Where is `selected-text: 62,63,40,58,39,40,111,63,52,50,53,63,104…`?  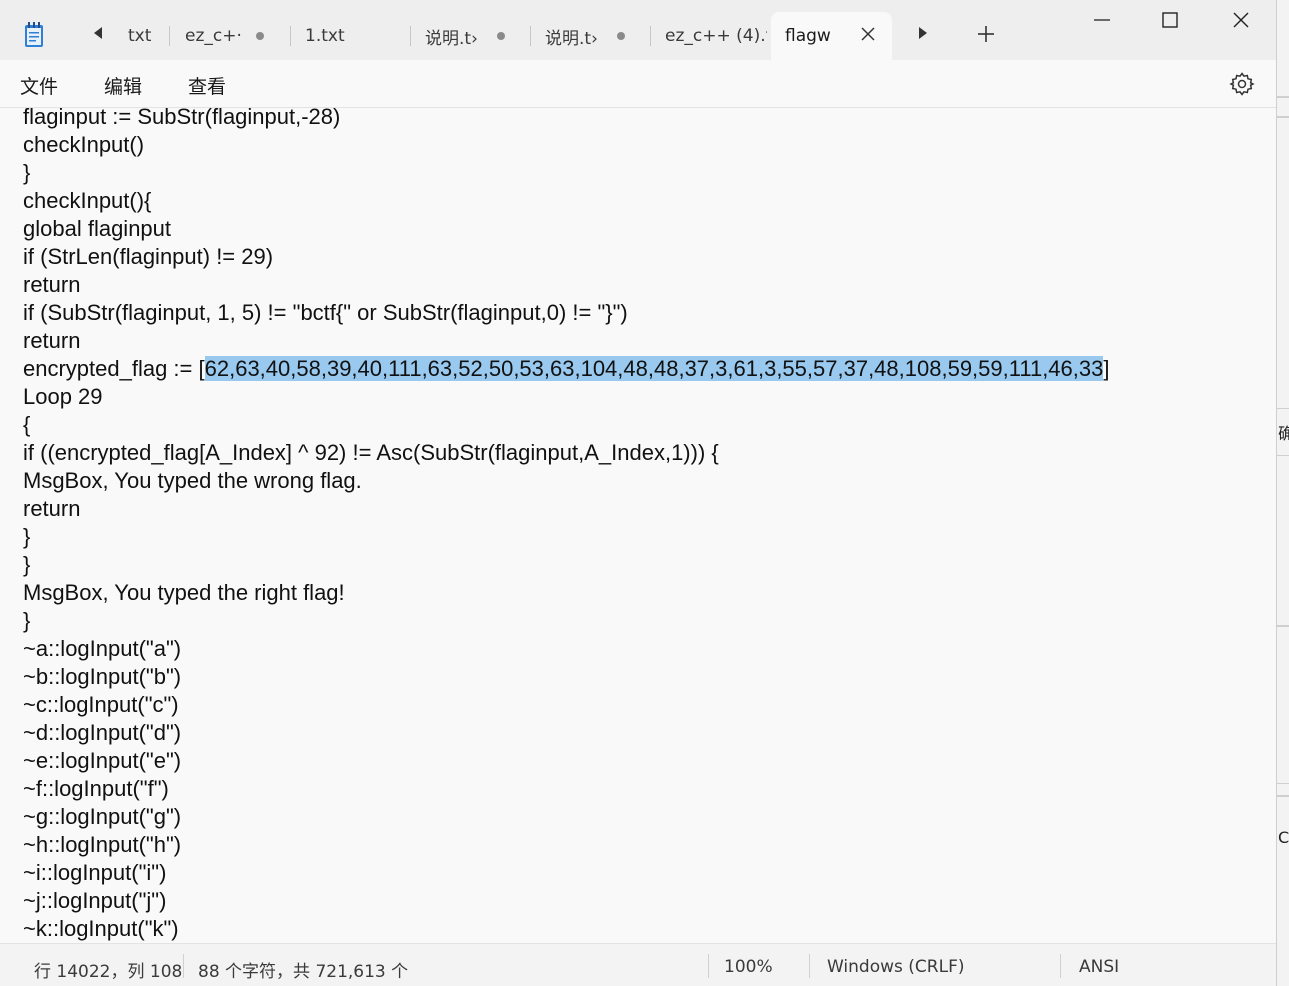
selected-text: 62,63,40,58,39,40,111,63,52,50,53,63,104… is located at coordinates (654, 368).